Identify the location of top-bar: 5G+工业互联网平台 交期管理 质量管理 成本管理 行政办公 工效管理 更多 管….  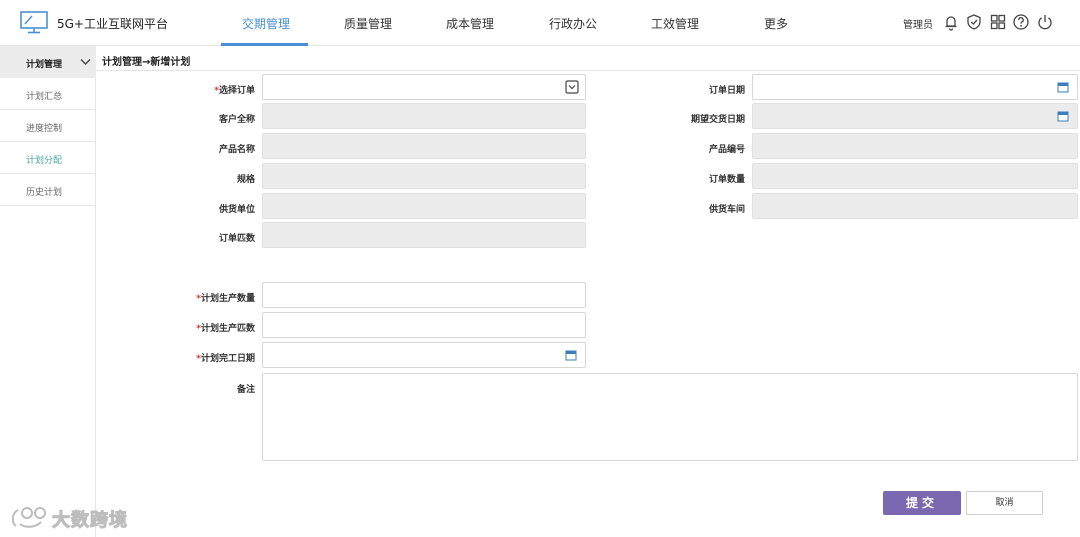
(540, 23).